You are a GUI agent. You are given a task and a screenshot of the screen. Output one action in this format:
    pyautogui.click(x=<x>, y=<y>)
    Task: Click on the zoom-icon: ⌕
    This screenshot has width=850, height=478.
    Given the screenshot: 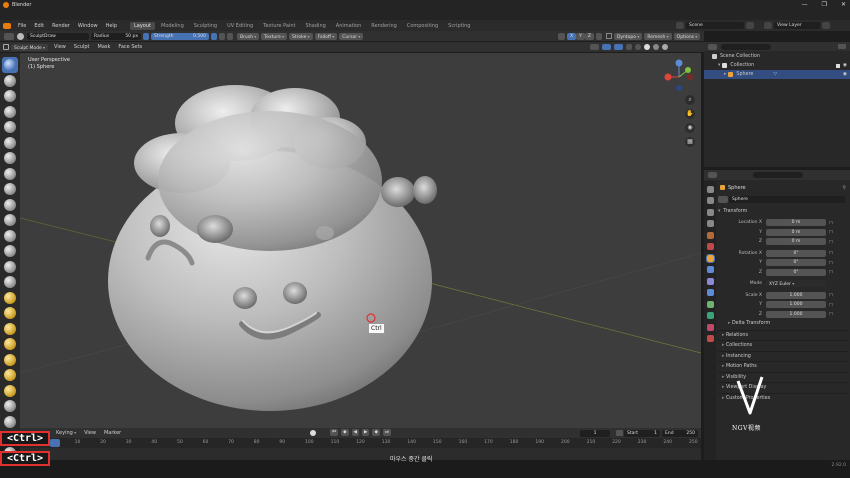 What is the action you would take?
    pyautogui.click(x=690, y=100)
    